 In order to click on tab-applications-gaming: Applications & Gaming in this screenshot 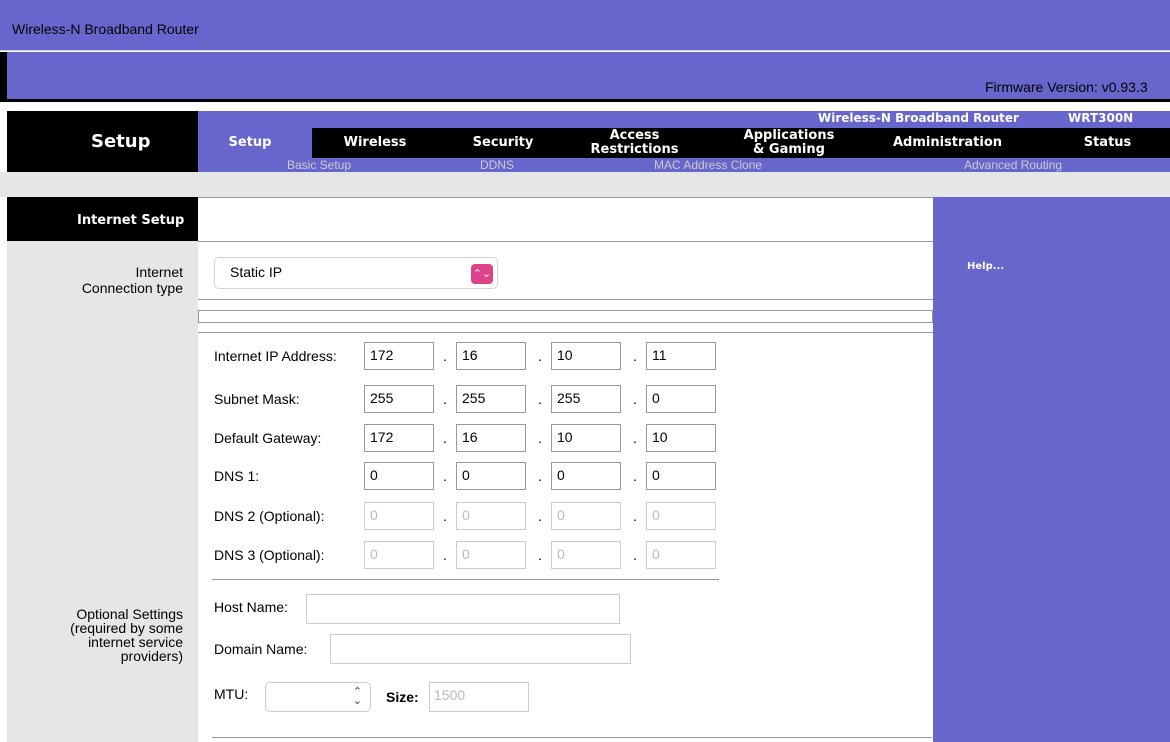, I will do `click(789, 143)`.